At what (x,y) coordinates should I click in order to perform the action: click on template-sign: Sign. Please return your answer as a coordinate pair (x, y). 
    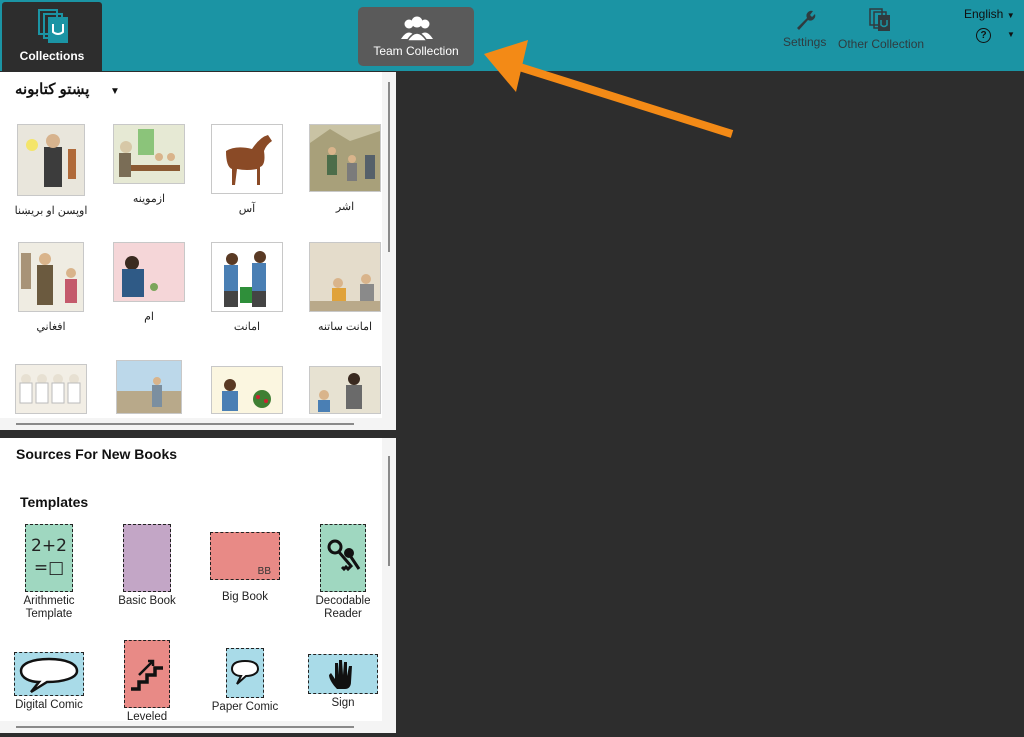
    Looking at the image, I should click on (343, 675).